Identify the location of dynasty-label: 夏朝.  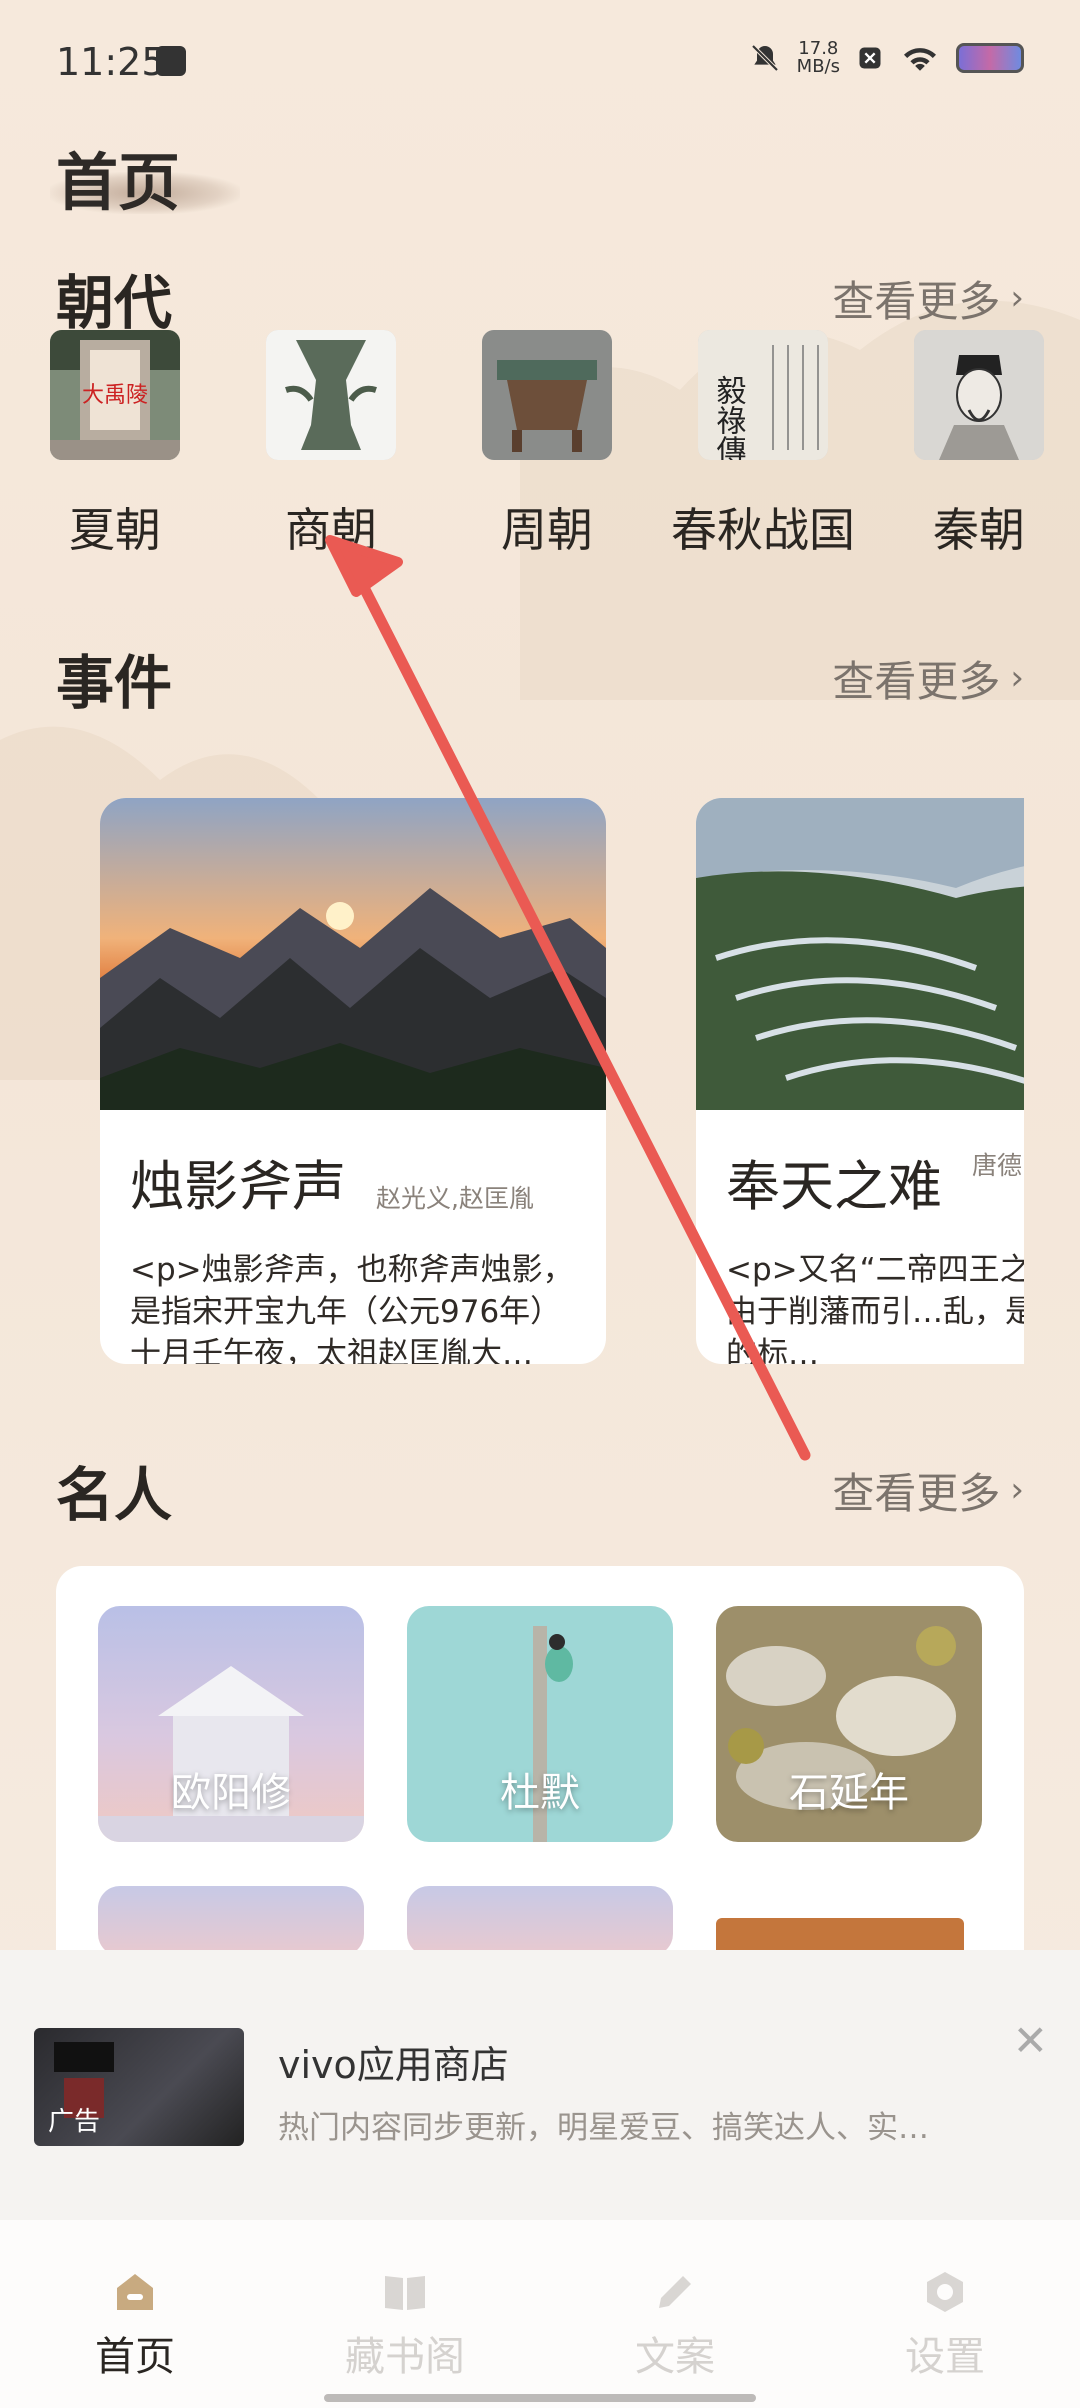
(115, 530).